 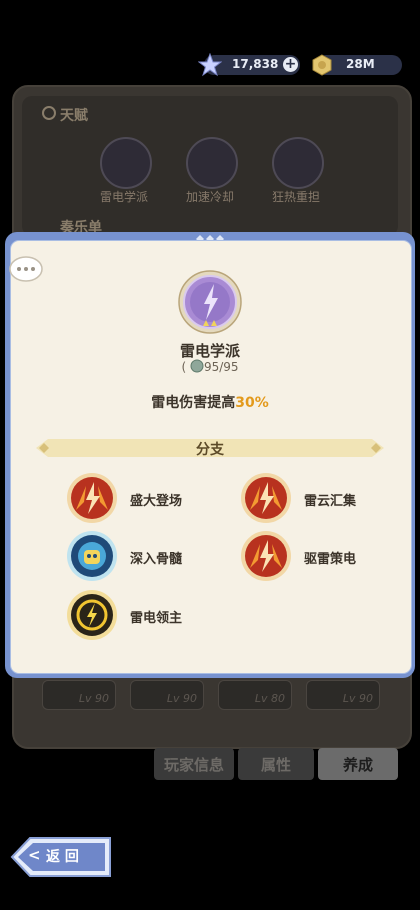 What do you see at coordinates (298, 163) in the screenshot?
I see `talent-skill-burden` at bounding box center [298, 163].